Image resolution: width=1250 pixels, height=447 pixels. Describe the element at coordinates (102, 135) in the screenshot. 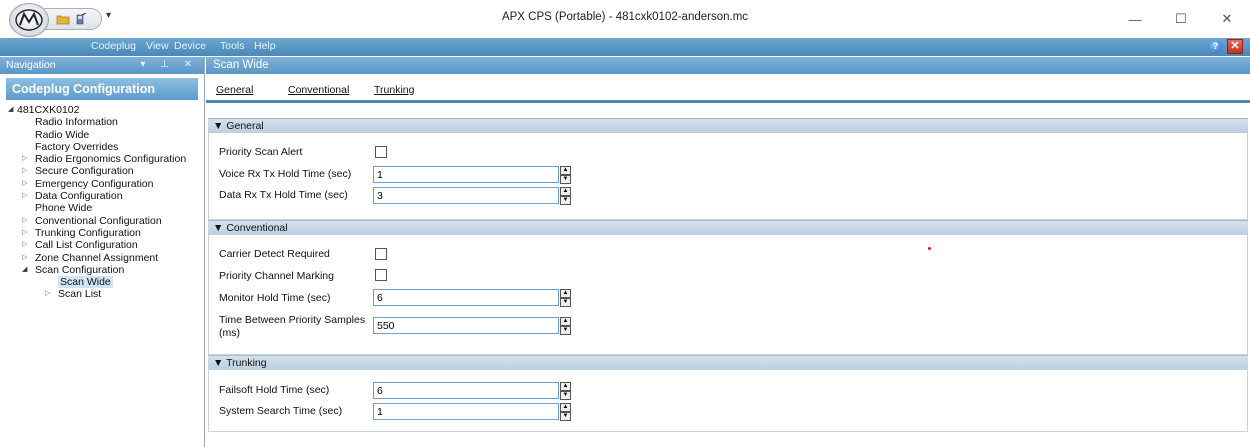

I see `tree-item: Radio Wide` at that location.